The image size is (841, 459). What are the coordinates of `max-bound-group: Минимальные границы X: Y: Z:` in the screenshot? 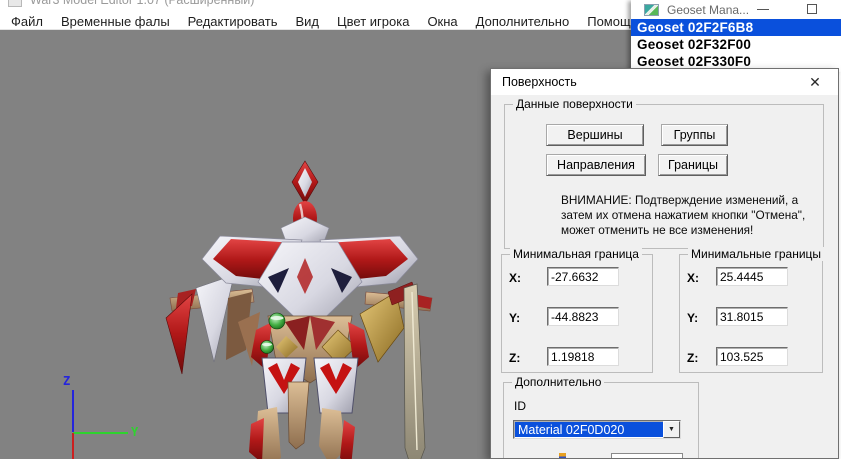 It's located at (752, 310).